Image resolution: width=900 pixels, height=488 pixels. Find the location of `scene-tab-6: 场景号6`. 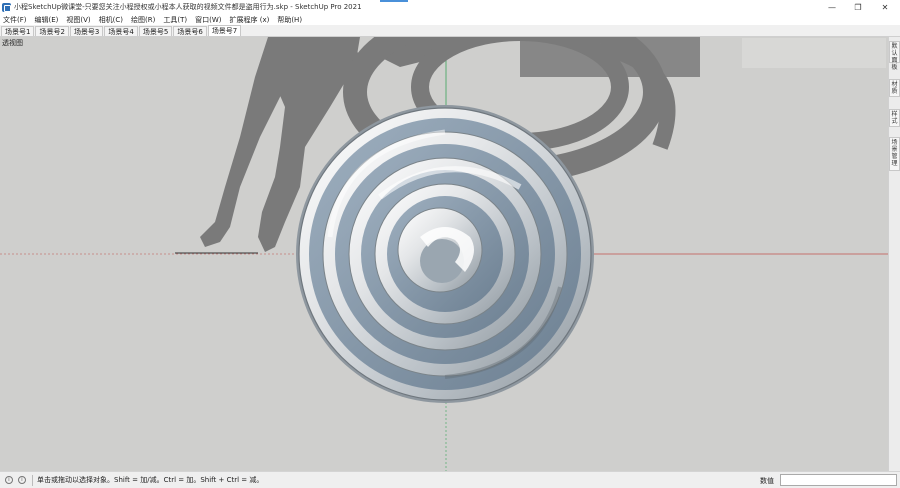

scene-tab-6: 场景号6 is located at coordinates (190, 31).